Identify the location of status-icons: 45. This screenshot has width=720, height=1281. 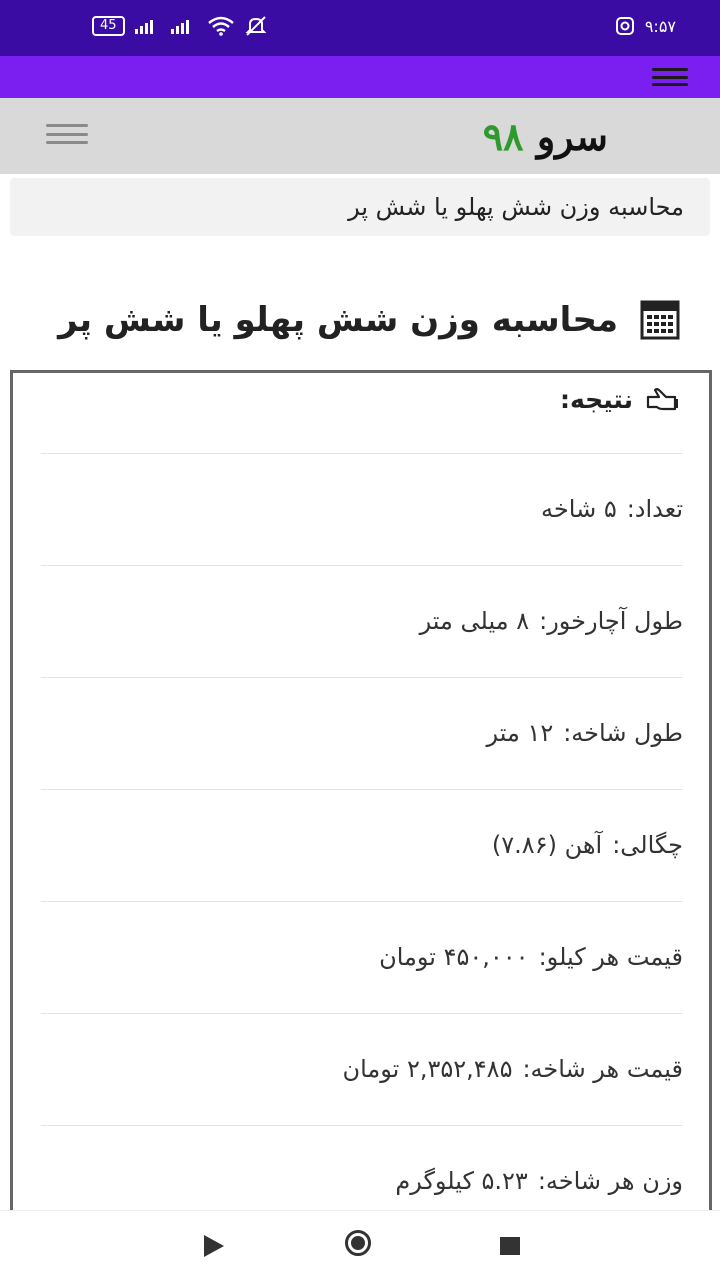
(179, 26).